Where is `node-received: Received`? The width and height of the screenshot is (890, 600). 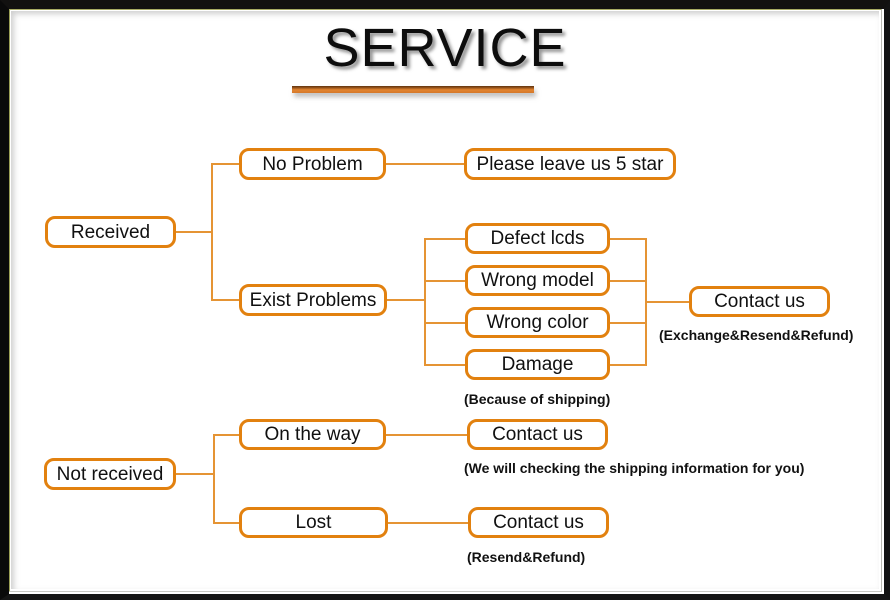 node-received: Received is located at coordinates (110, 232).